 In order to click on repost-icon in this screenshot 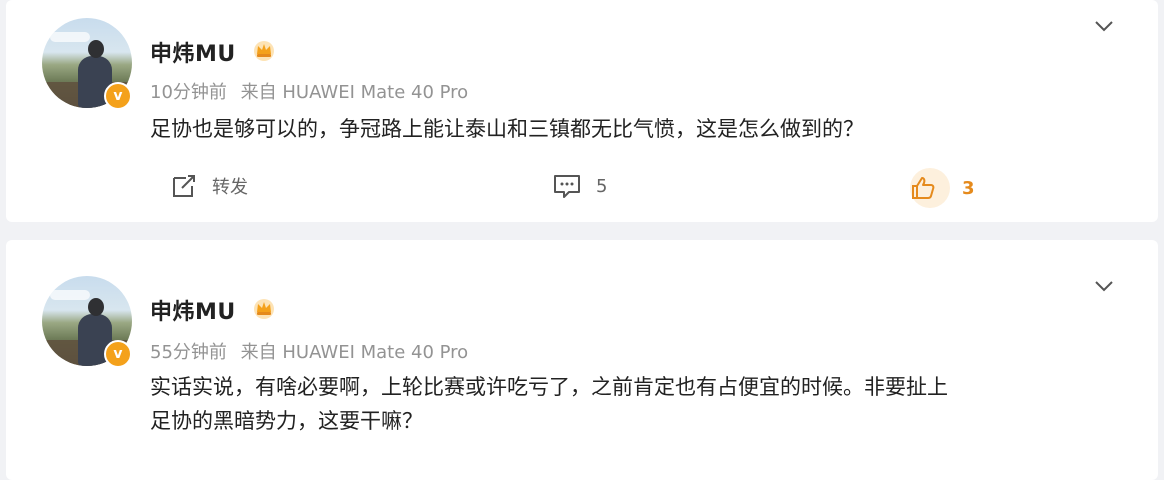, I will do `click(184, 186)`.